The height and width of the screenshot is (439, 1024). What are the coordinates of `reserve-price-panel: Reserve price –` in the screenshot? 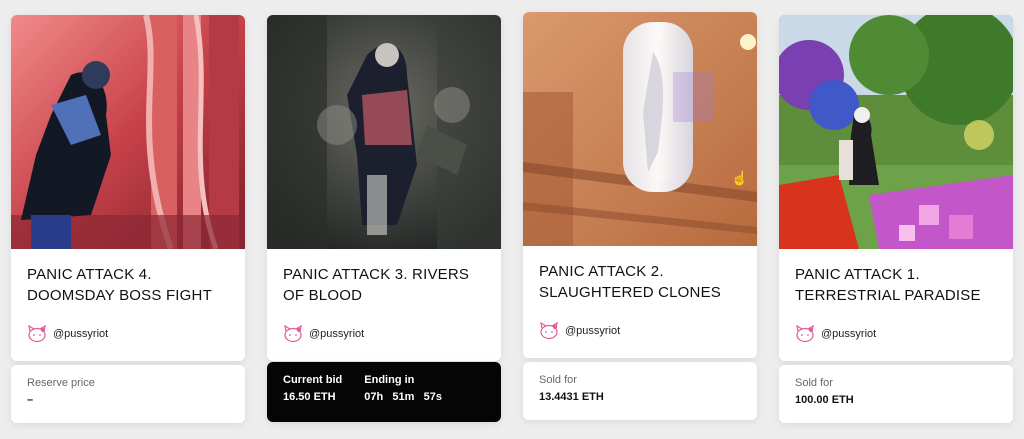 It's located at (128, 394).